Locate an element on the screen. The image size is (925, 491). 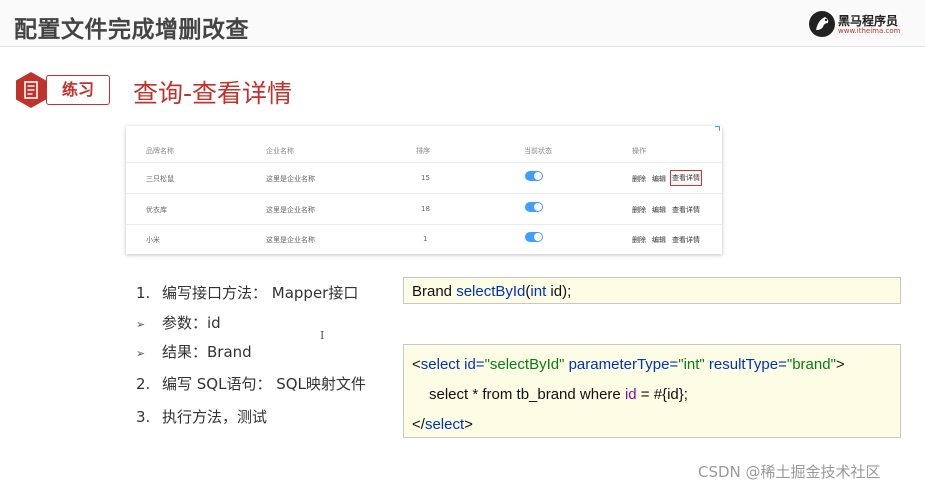
mapper-method-code: Brand selectById(int id); is located at coordinates (652, 290).